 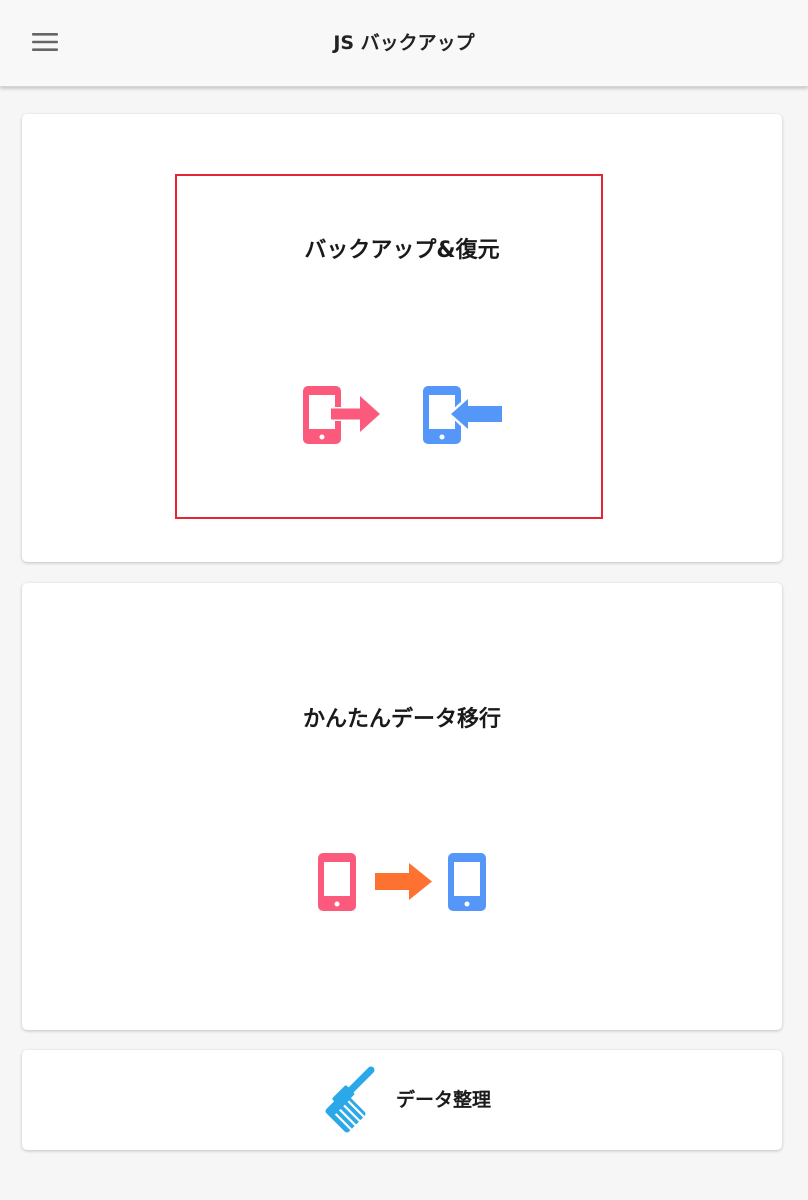 I want to click on app-bar: JS バックアップ, so click(x=404, y=43).